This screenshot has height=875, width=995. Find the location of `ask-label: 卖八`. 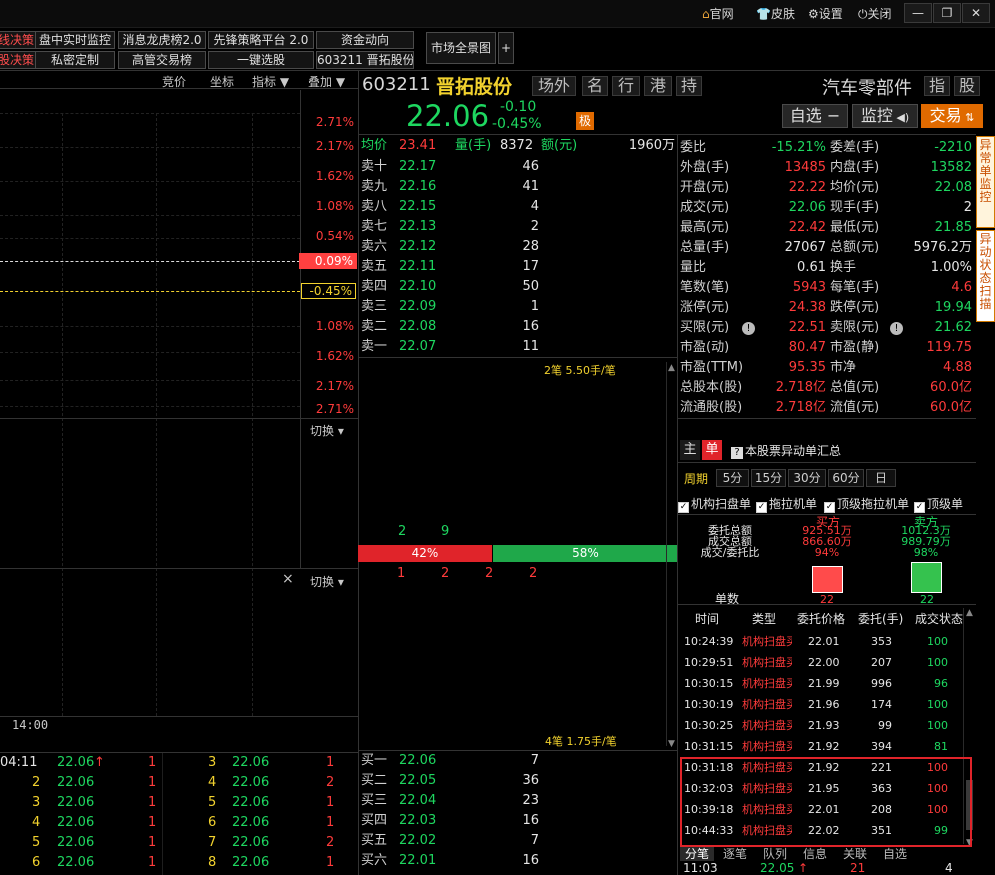

ask-label: 卖八 is located at coordinates (374, 206).